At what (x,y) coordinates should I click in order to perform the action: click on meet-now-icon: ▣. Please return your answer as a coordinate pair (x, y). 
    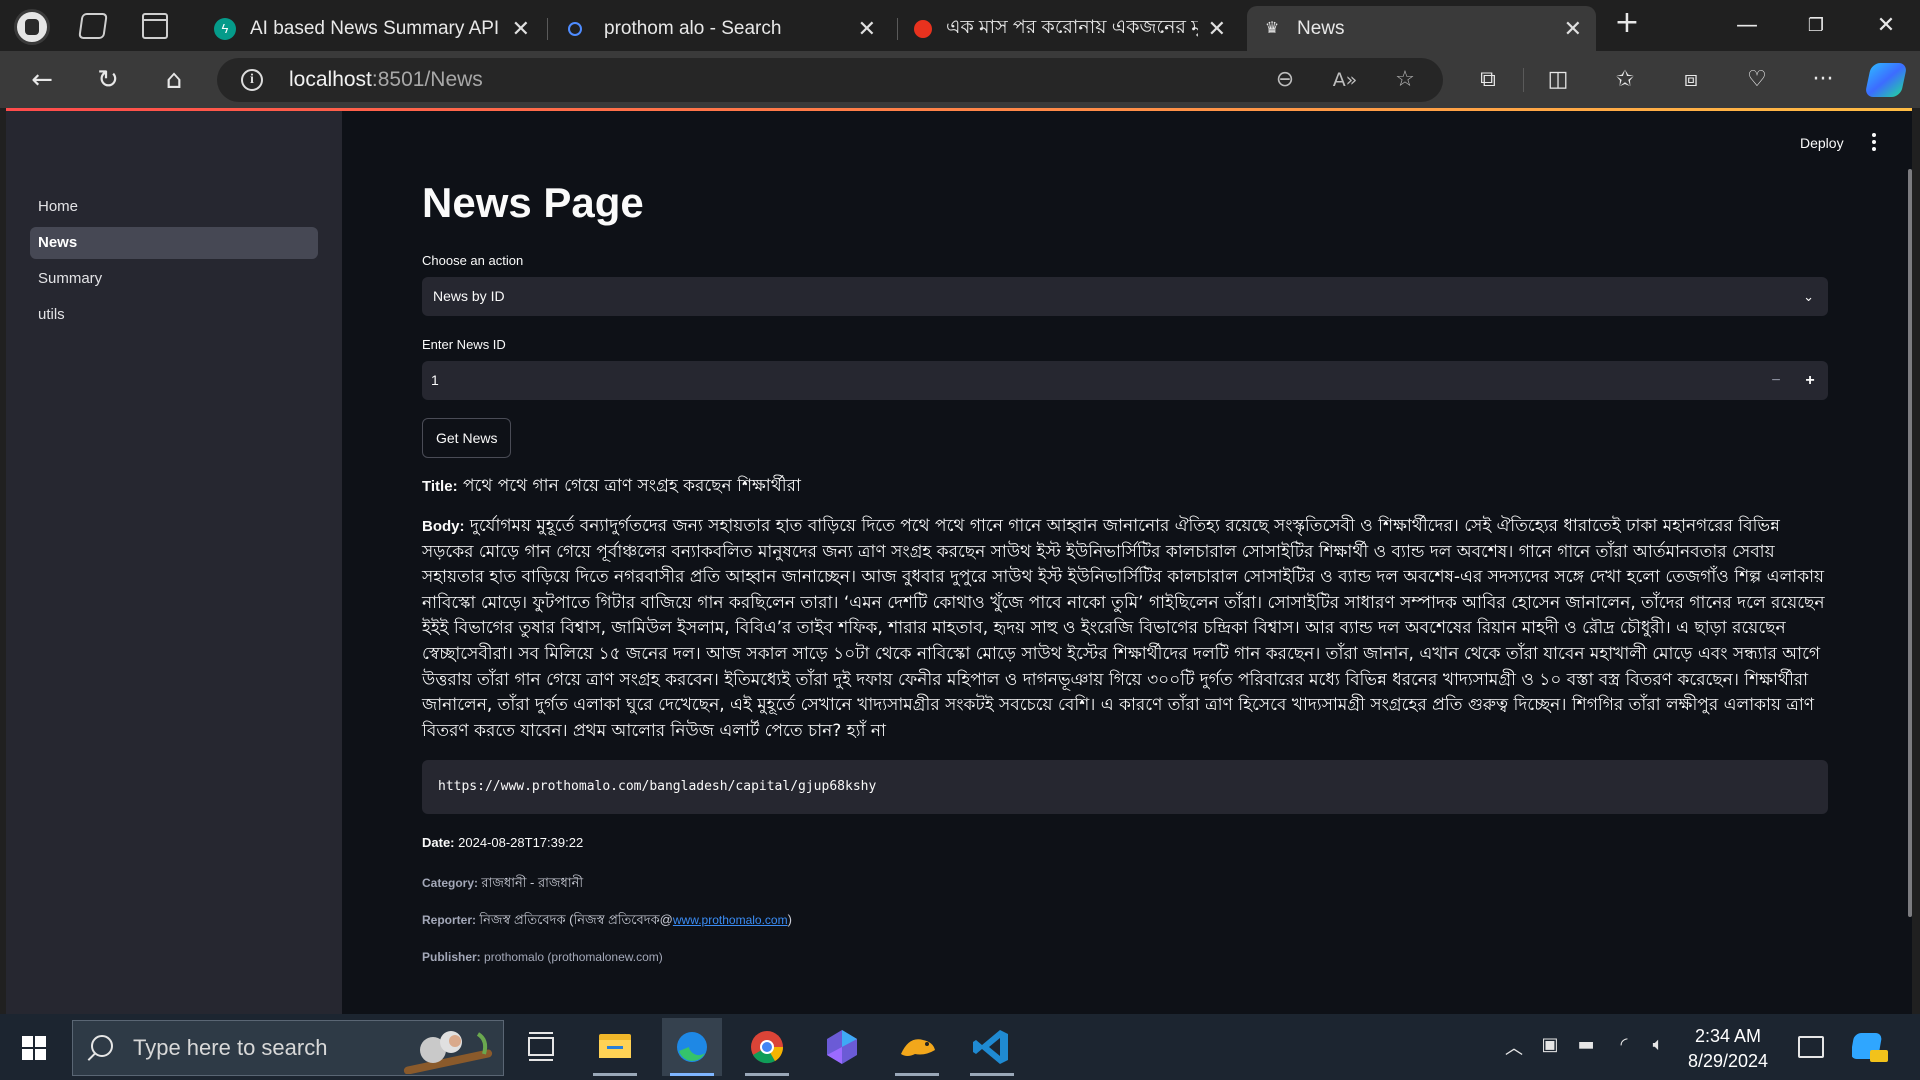
    Looking at the image, I should click on (1550, 1044).